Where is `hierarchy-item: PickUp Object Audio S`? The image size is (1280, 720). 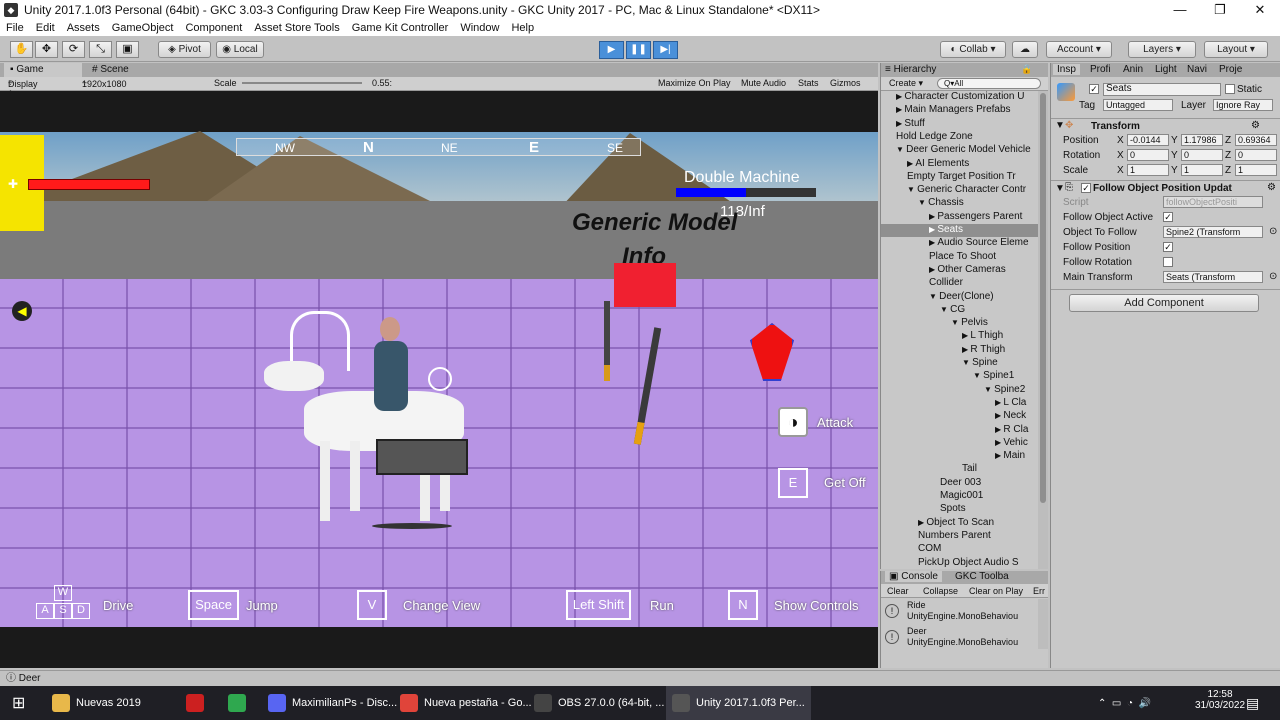 hierarchy-item: PickUp Object Audio S is located at coordinates (959, 563).